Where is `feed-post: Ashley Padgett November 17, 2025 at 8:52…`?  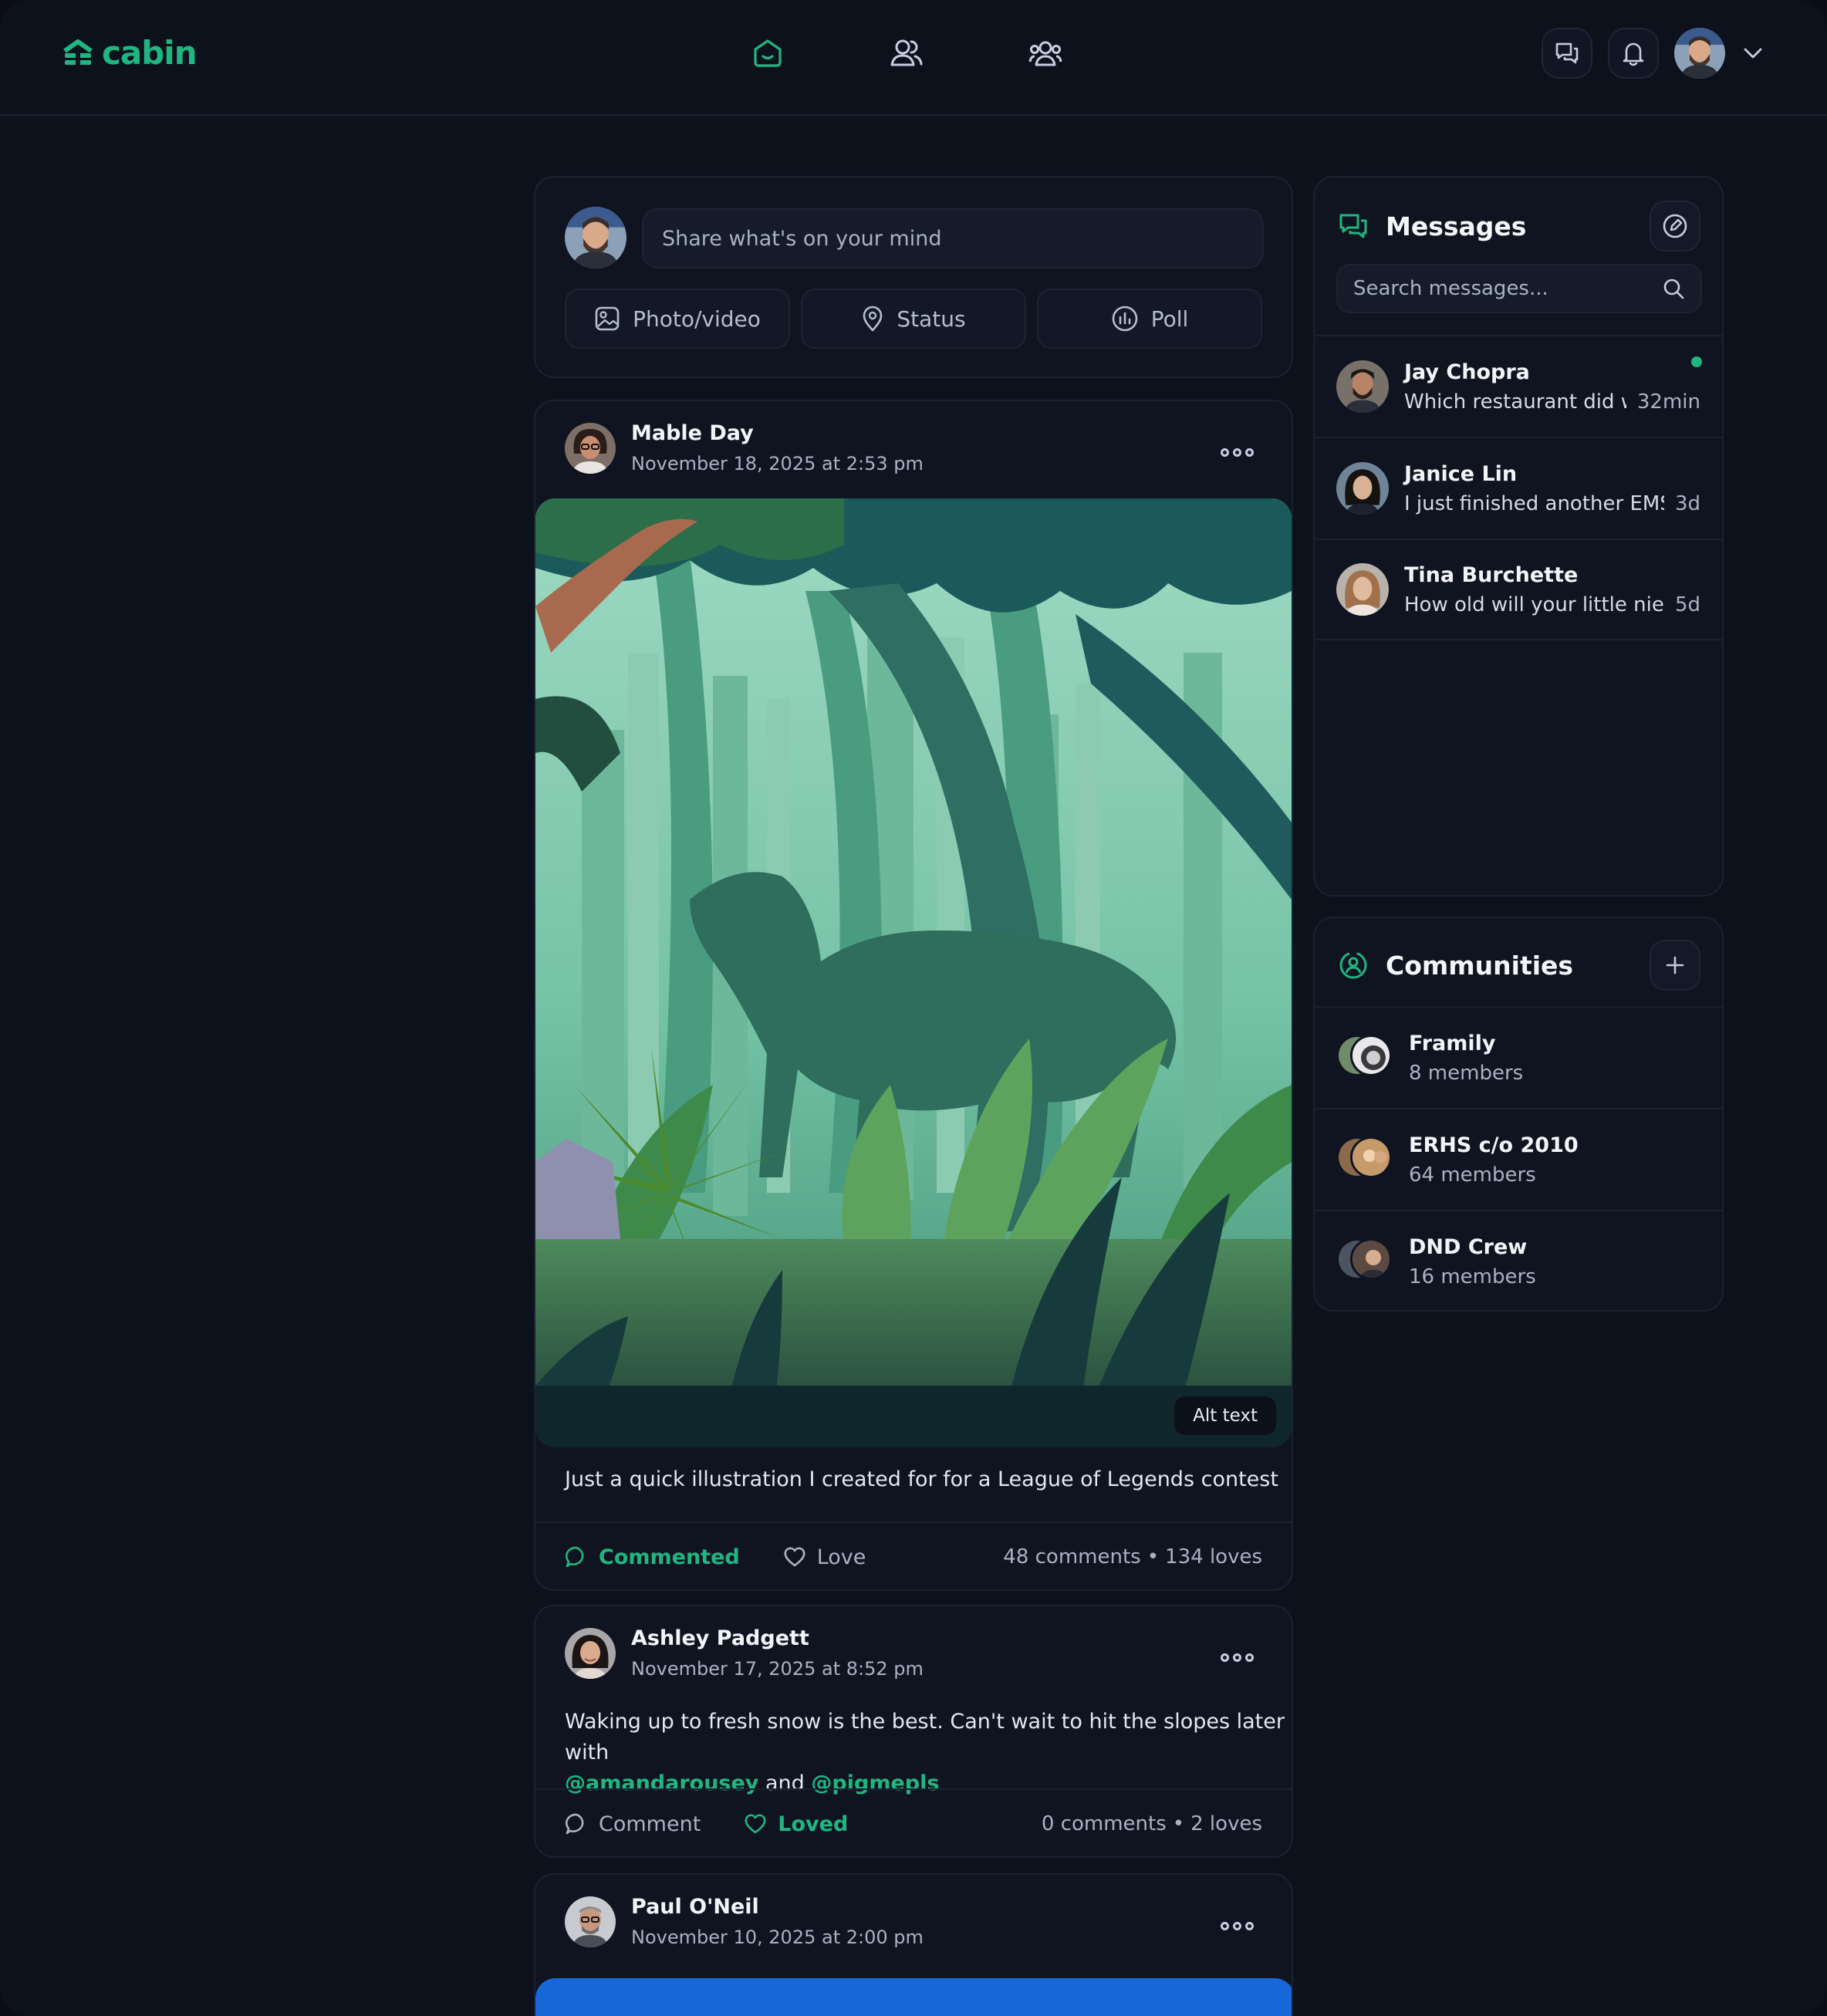
feed-post: Ashley Padgett November 17, 2025 at 8:52… is located at coordinates (913, 1731).